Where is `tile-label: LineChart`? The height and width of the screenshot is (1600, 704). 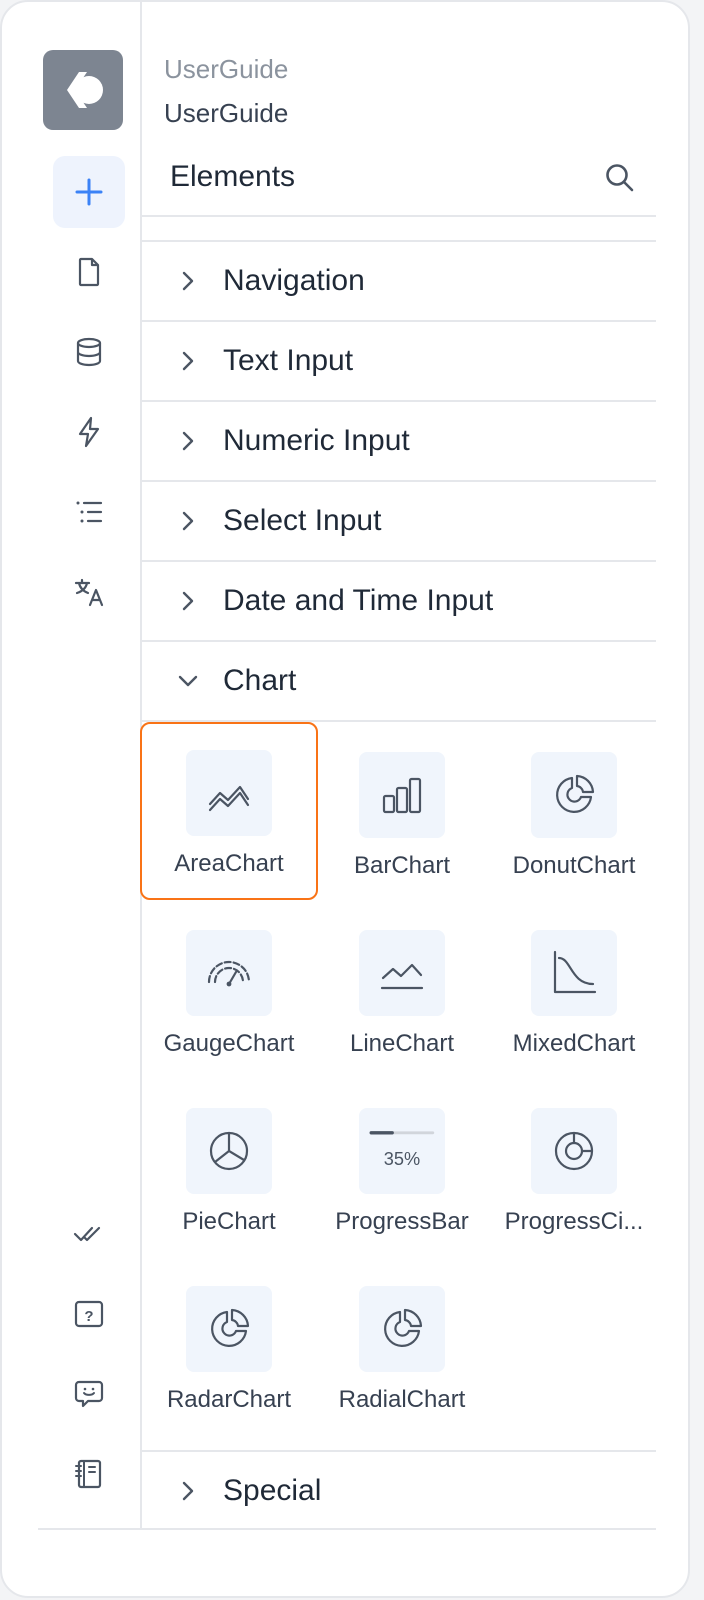
tile-label: LineChart is located at coordinates (402, 1043).